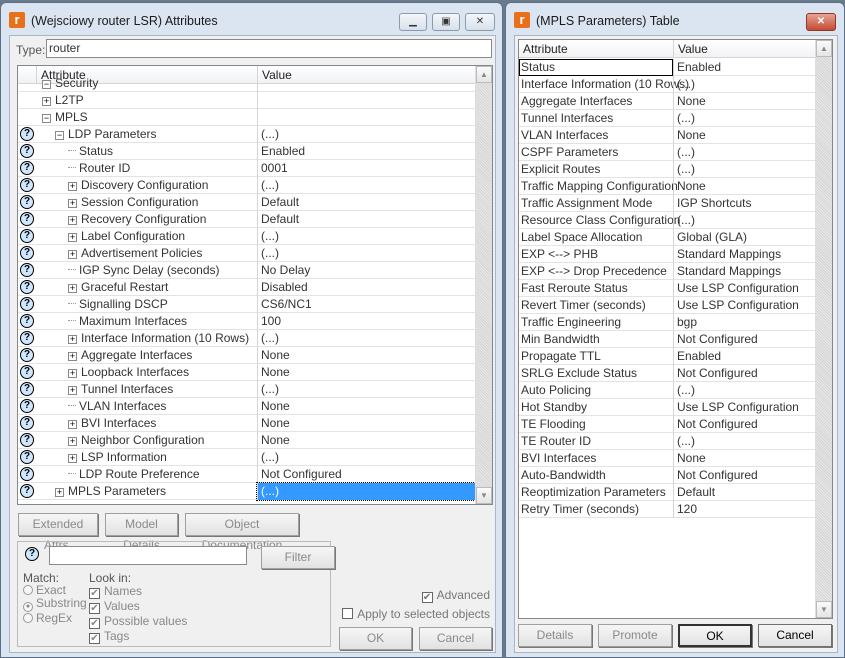  I want to click on table-row: VLAN Interfaces None, so click(667, 135).